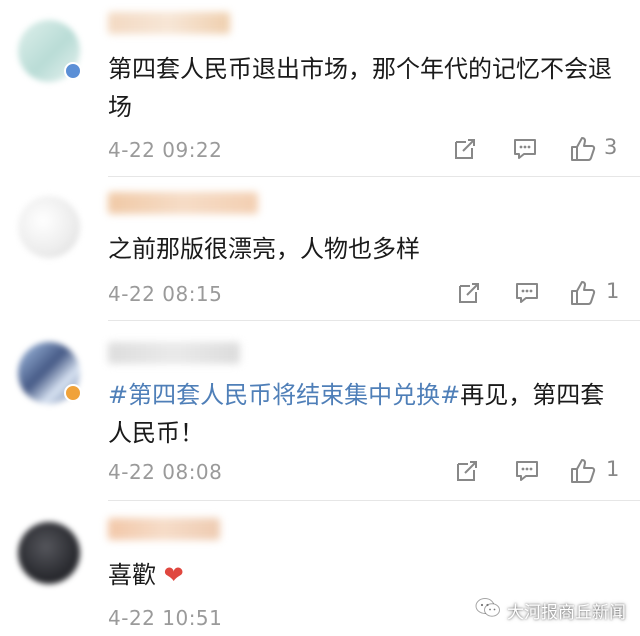  Describe the element at coordinates (264, 249) in the screenshot. I see `comment-text: 之前那版很漂亮，人物也多样` at that location.